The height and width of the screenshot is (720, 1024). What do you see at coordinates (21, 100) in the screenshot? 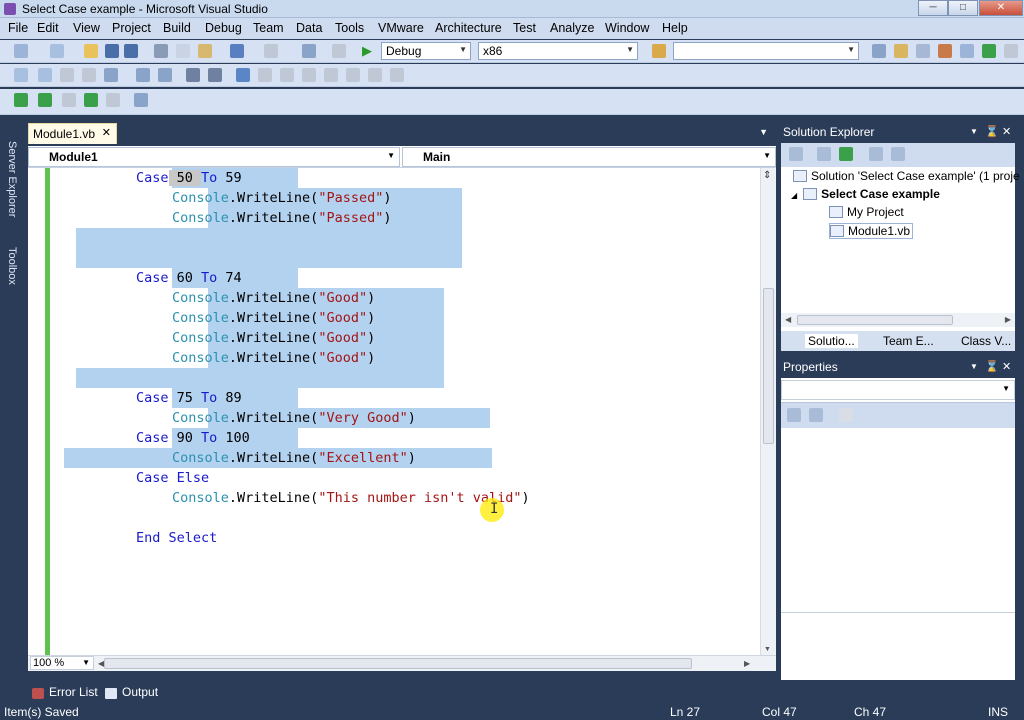
I see `debug-step-icon` at bounding box center [21, 100].